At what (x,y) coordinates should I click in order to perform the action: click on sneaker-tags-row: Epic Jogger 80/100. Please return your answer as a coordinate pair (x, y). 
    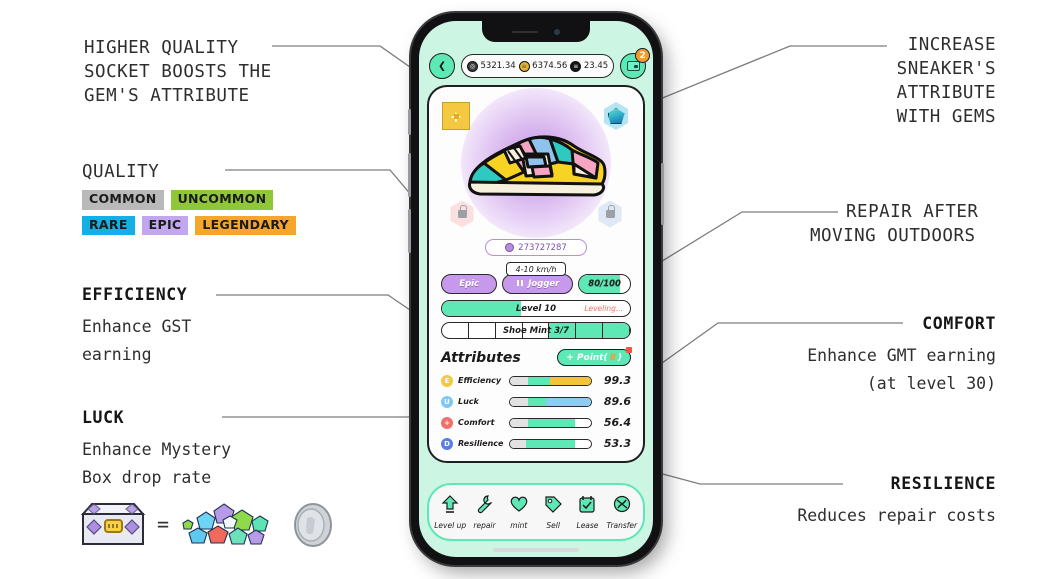
    Looking at the image, I should click on (536, 284).